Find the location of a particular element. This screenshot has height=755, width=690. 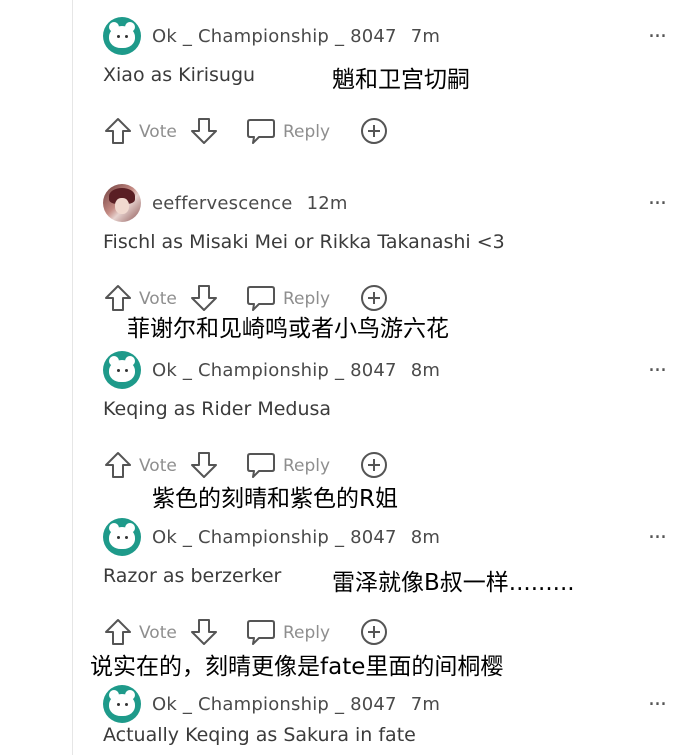

translation-caption: 菲谢尔和见崎鸣或者小鸟游六花 is located at coordinates (288, 329).